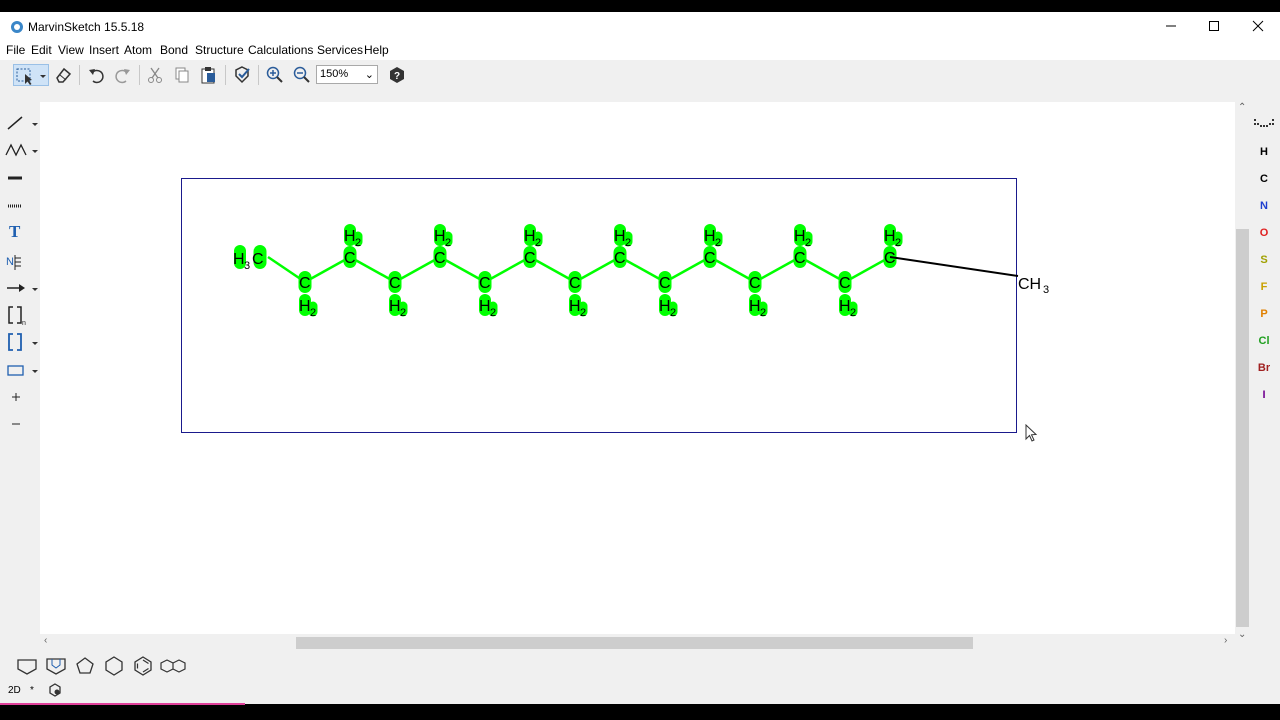 This screenshot has height=720, width=1280. What do you see at coordinates (86, 27) in the screenshot?
I see `window-title: MarvinSketch 15.5.18` at bounding box center [86, 27].